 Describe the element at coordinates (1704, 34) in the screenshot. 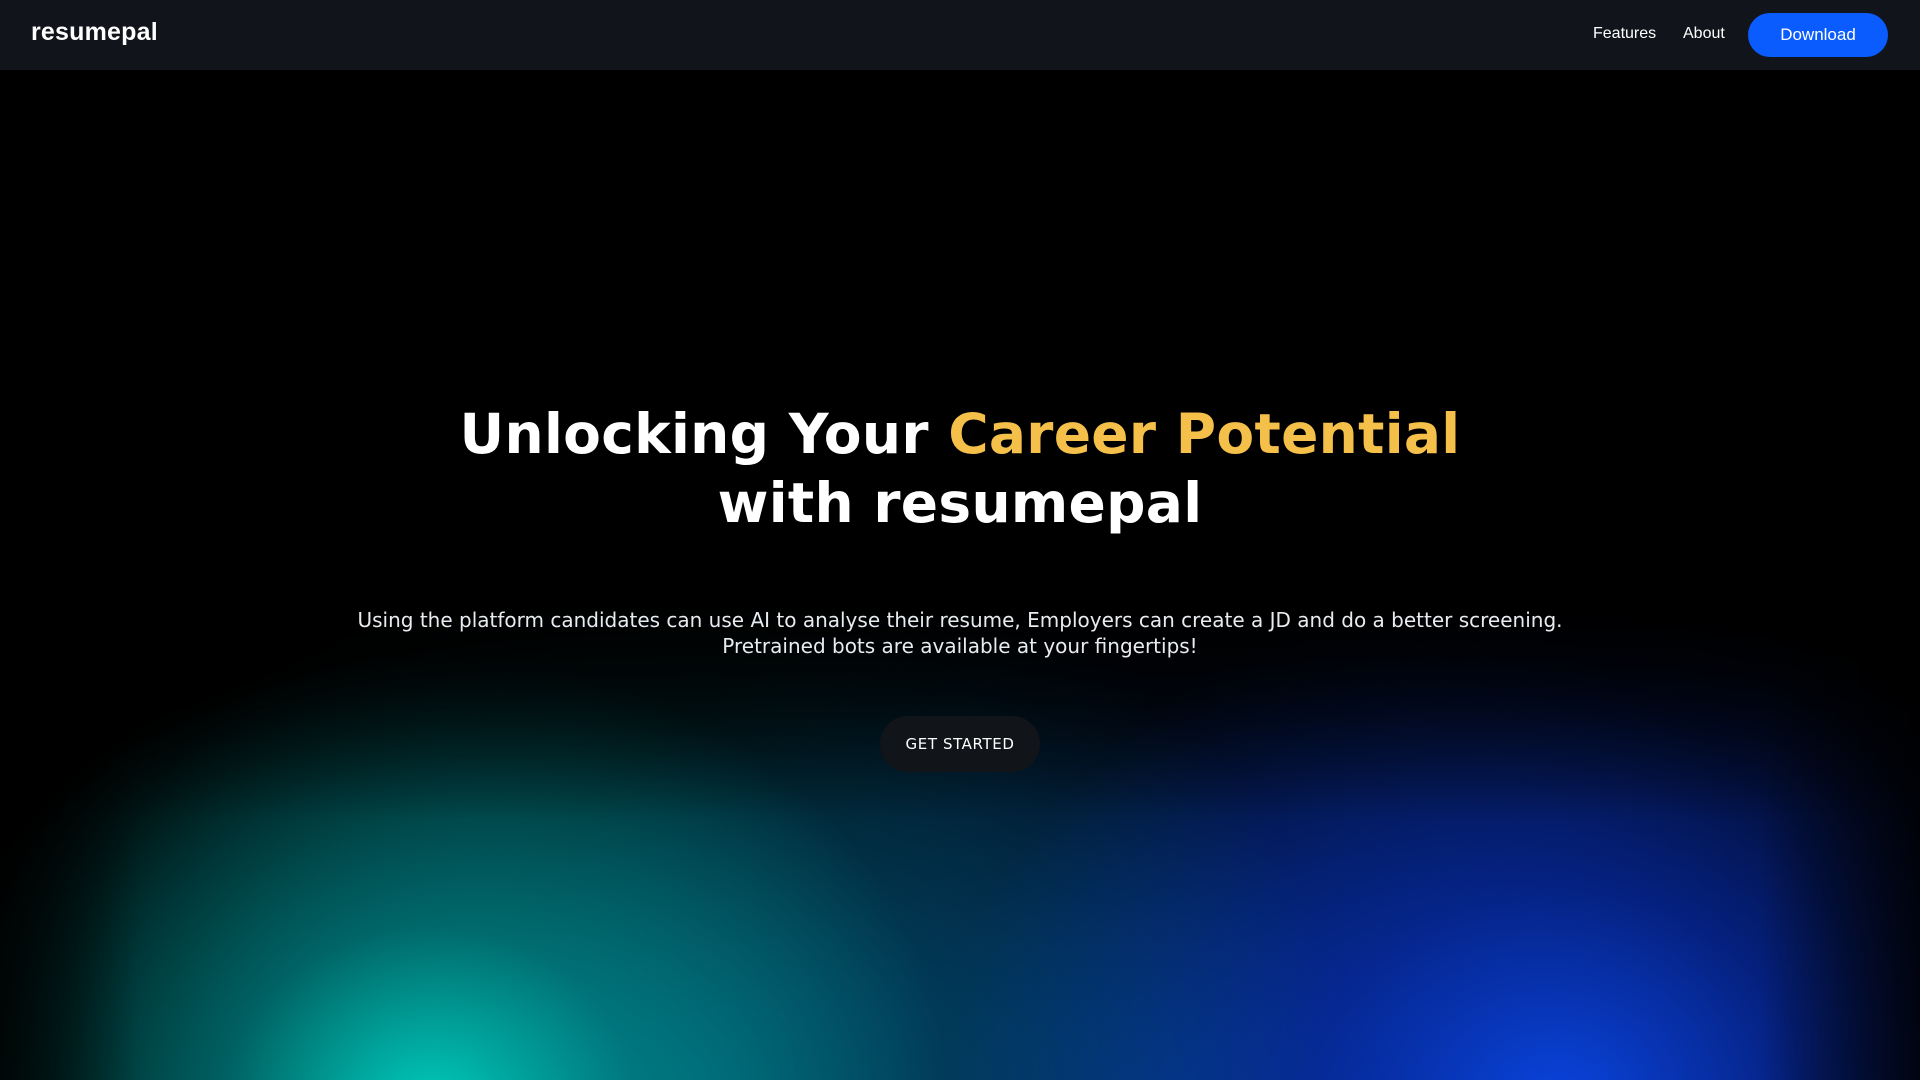

I see `nav-link-about: About` at that location.